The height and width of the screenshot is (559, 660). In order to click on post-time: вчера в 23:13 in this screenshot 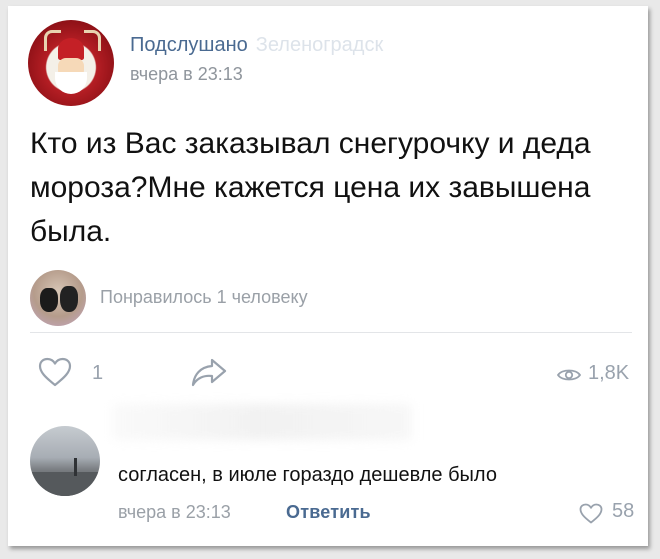, I will do `click(186, 74)`.